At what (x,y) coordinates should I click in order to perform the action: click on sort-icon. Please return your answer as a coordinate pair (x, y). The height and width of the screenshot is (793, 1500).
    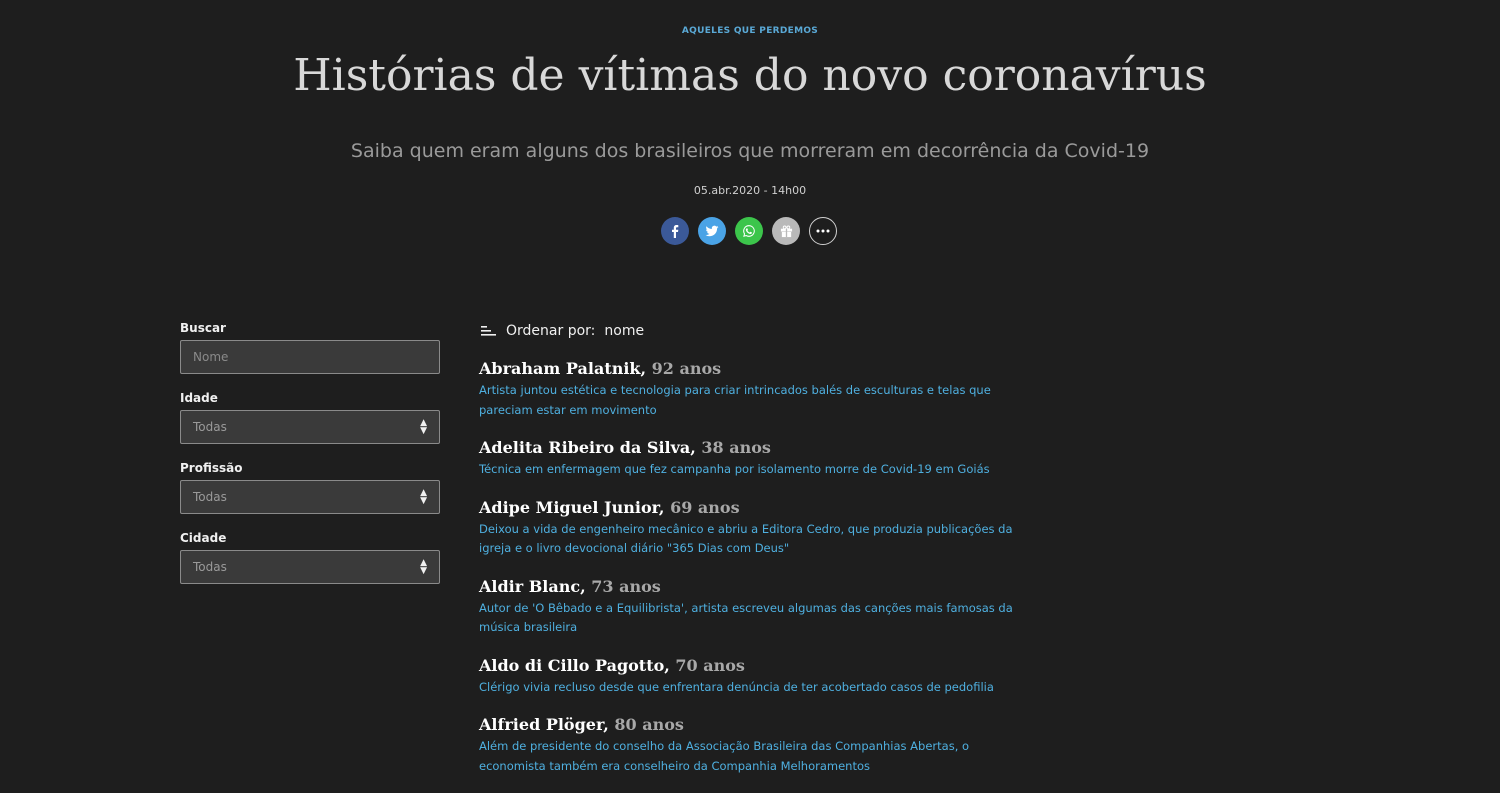
    Looking at the image, I should click on (488, 331).